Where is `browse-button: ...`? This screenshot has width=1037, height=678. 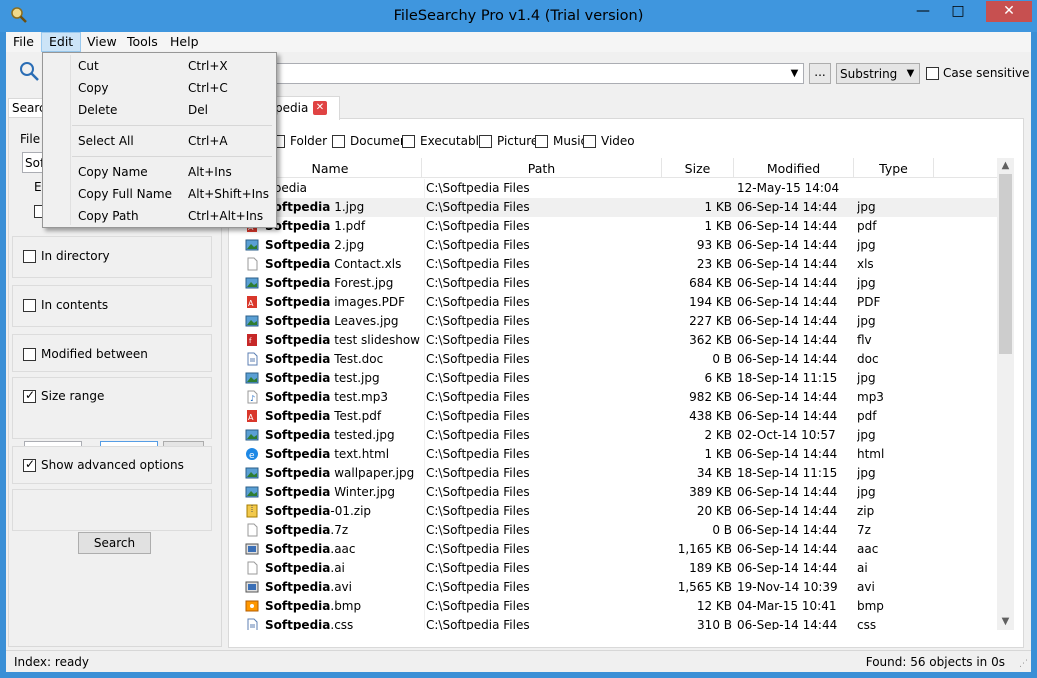
browse-button: ... is located at coordinates (820, 73).